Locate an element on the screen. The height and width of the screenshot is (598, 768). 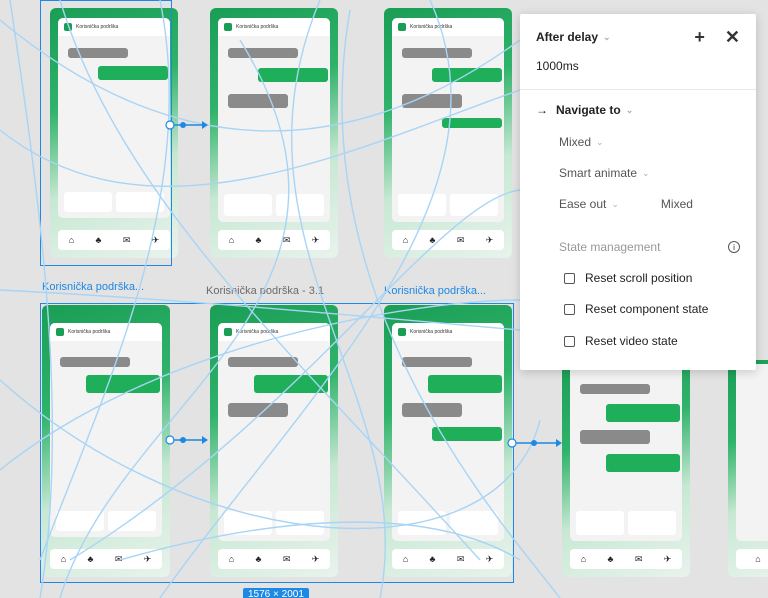
add-icon: + is located at coordinates (699, 37).